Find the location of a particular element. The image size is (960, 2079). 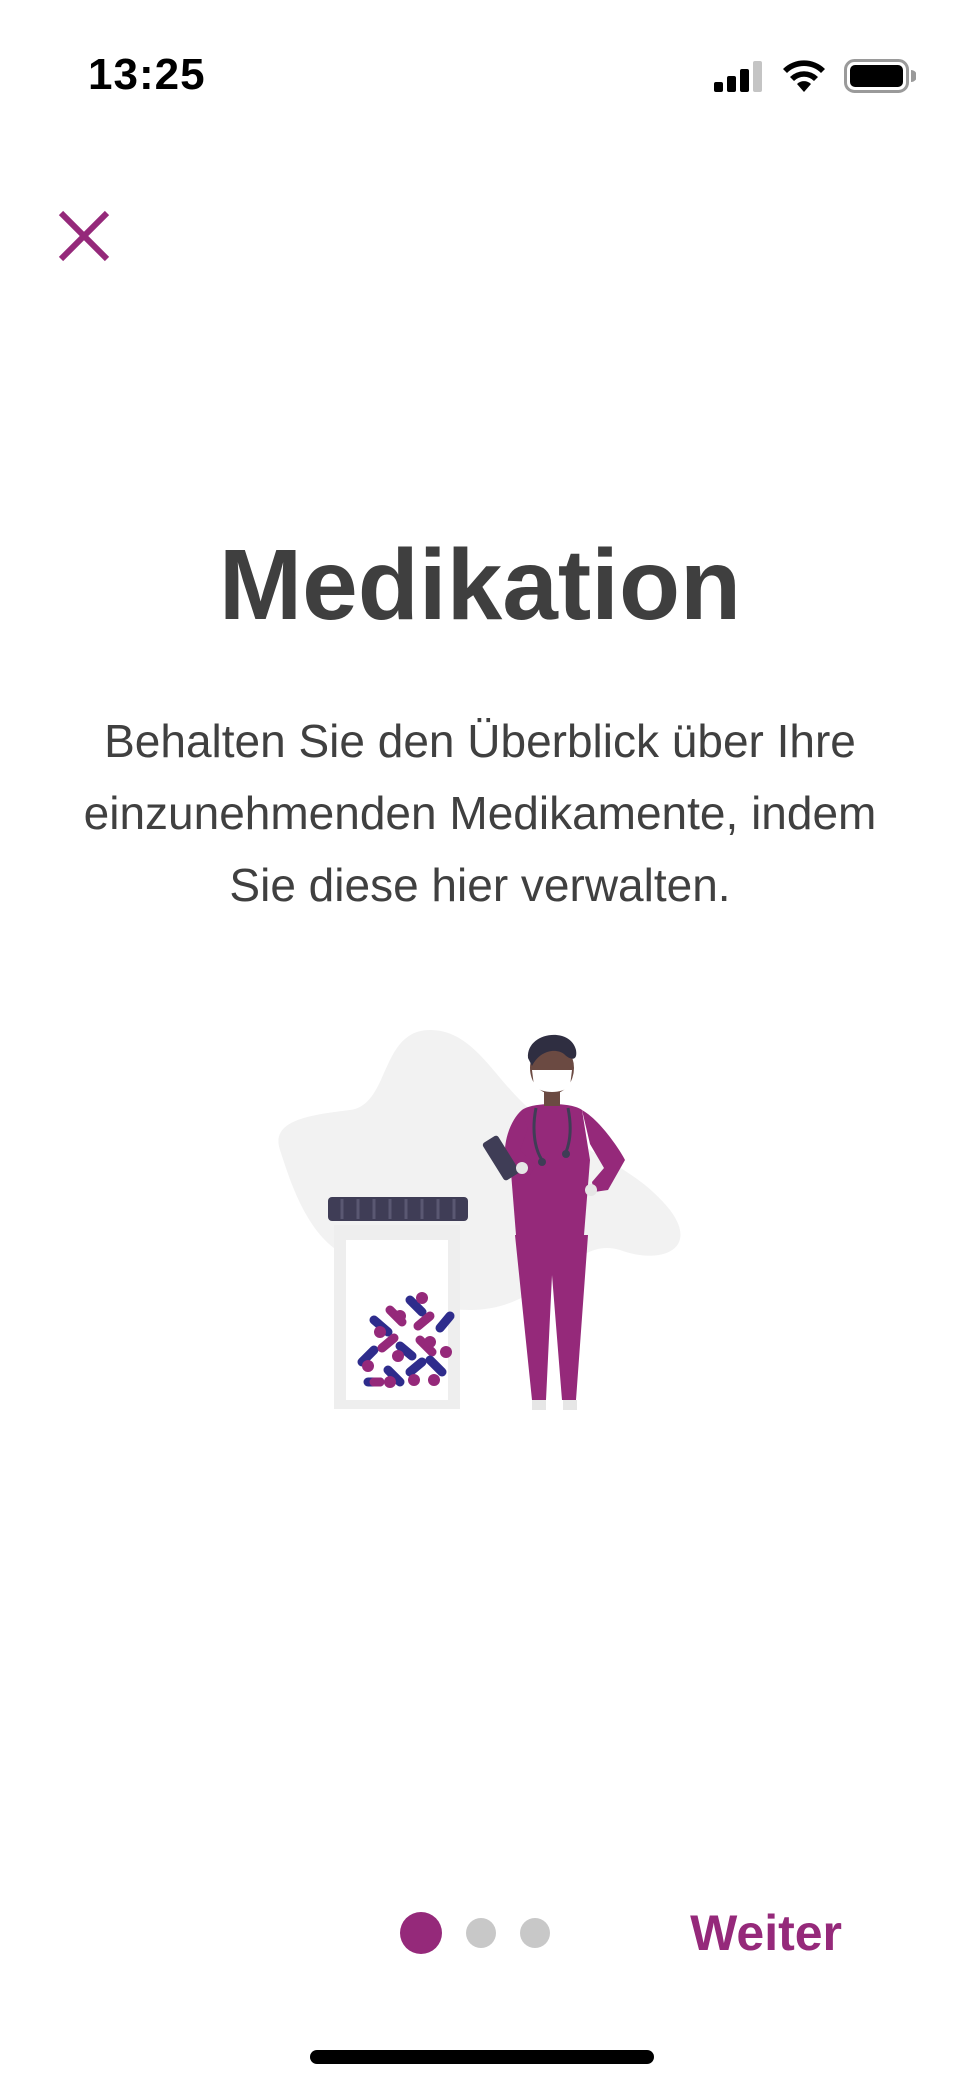

page-indicator is located at coordinates (475, 1933).